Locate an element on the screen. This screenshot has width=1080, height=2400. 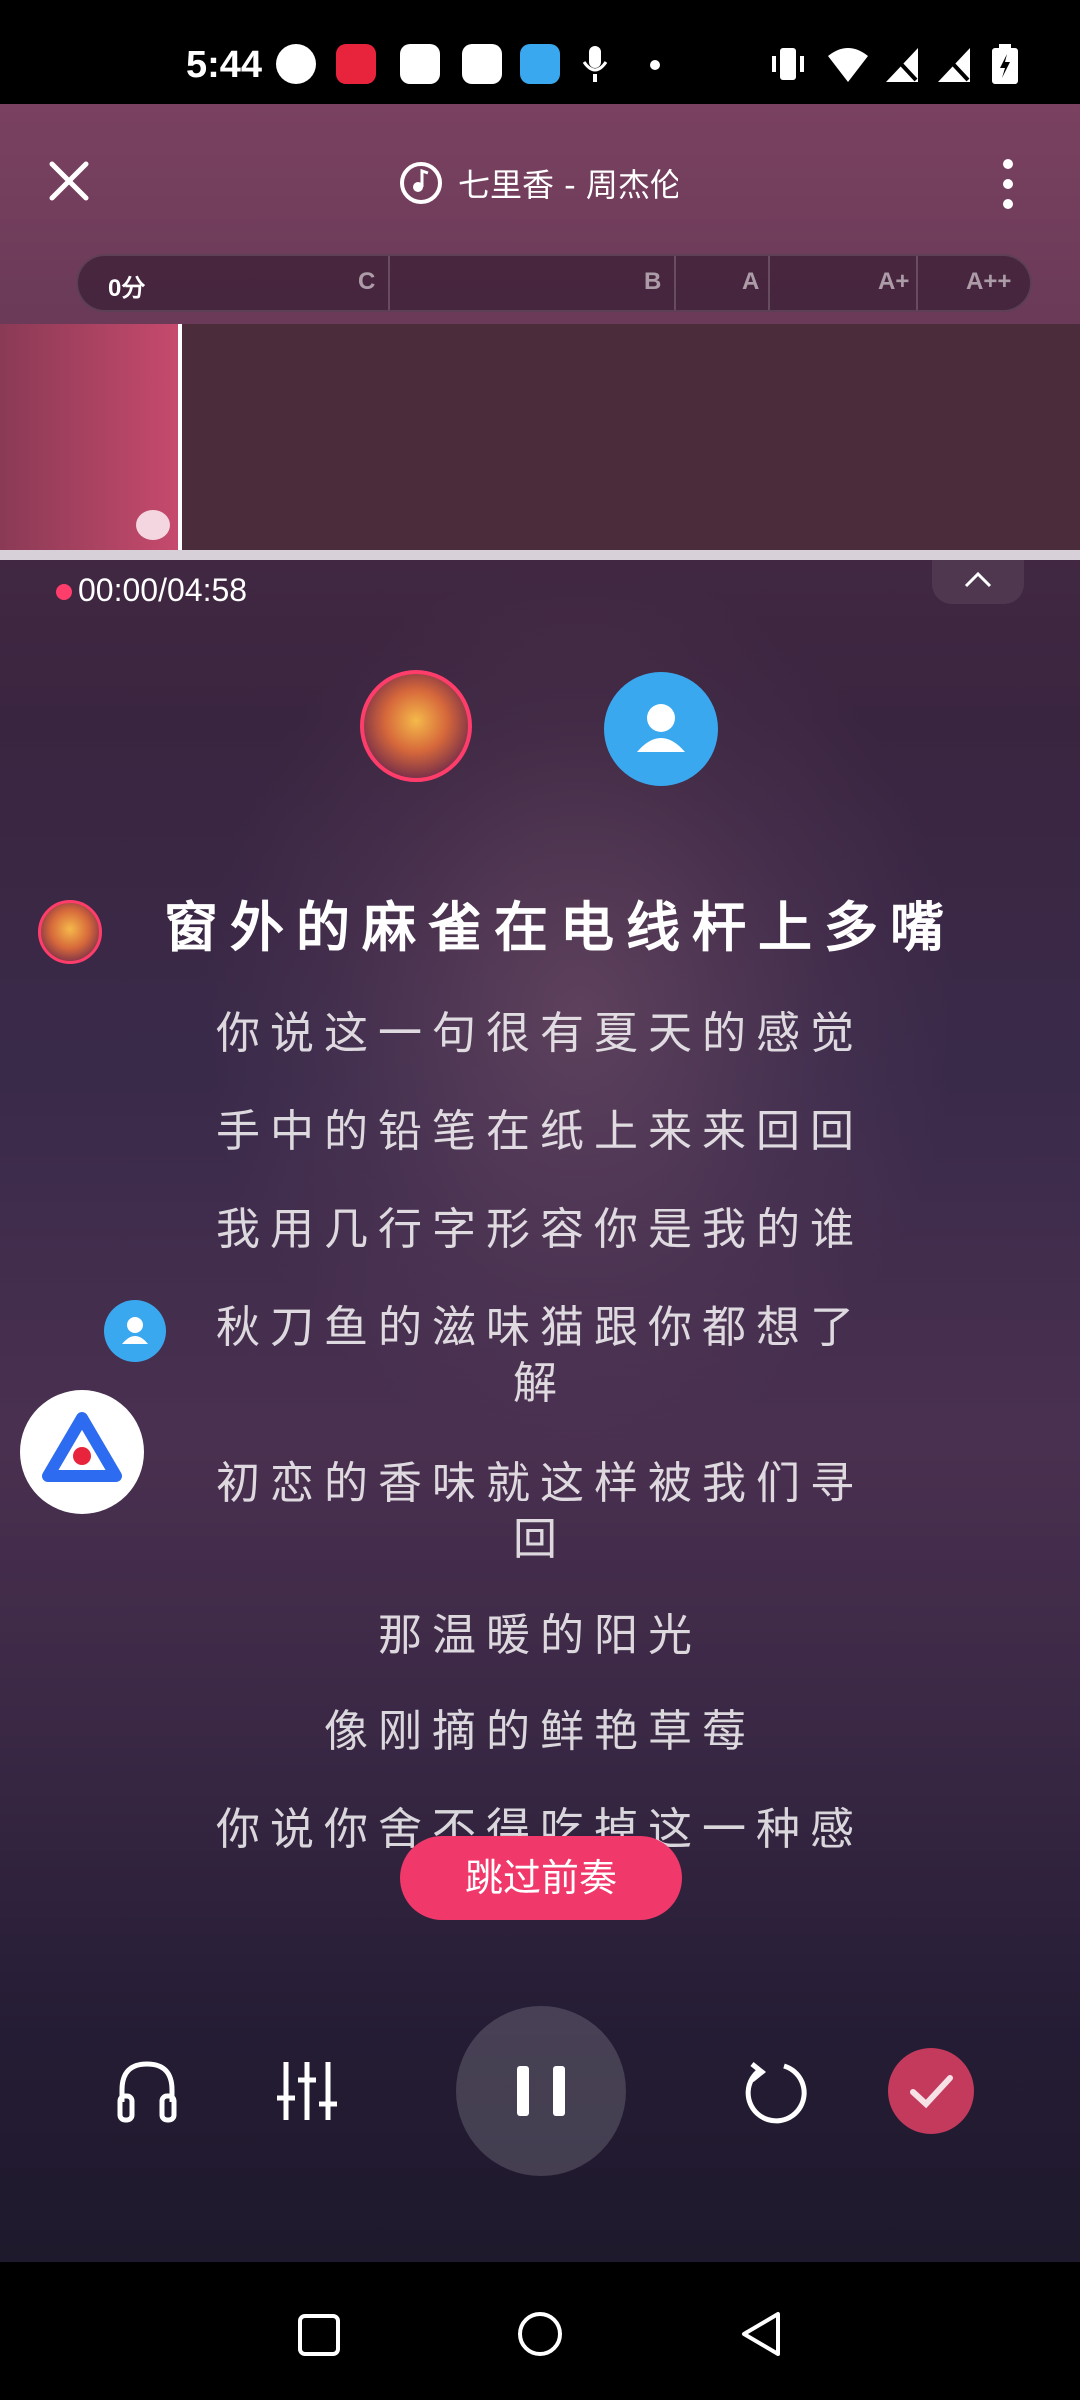
duet-partner-avatar is located at coordinates (661, 729).